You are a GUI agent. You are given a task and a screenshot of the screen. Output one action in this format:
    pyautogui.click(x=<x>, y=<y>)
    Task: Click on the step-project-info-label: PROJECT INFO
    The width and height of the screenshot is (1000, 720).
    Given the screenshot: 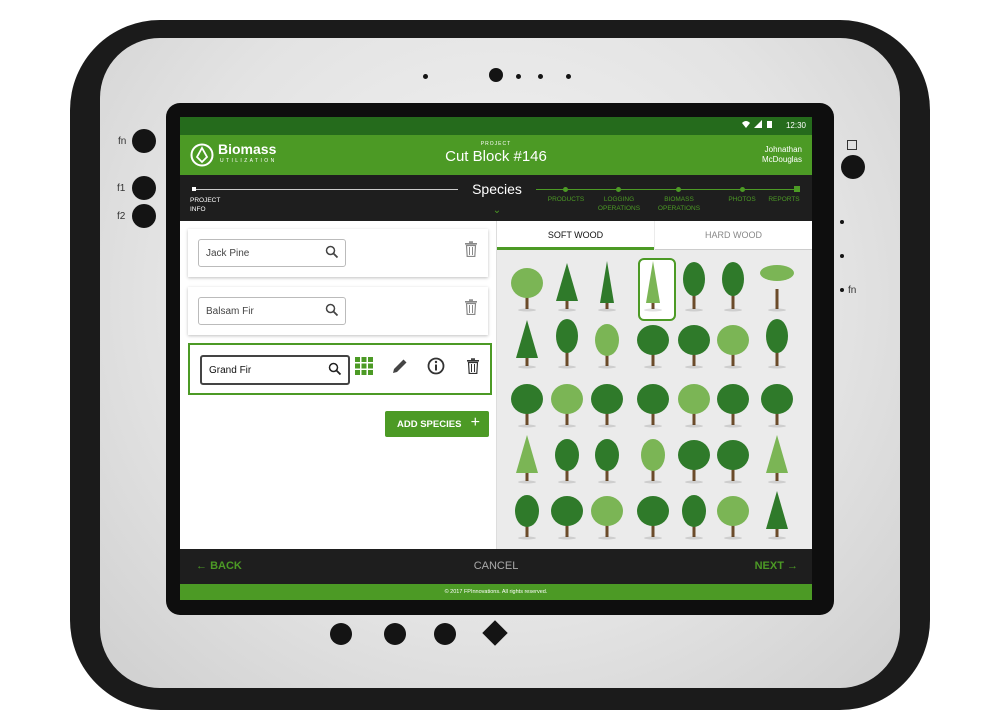 What is the action you would take?
    pyautogui.click(x=205, y=205)
    